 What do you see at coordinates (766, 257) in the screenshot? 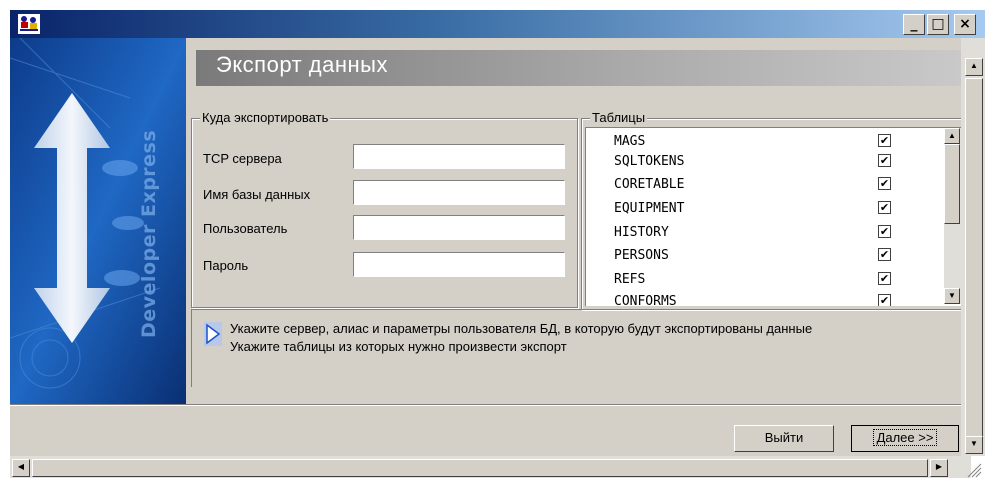
I see `table-row: PERSONS ✔` at bounding box center [766, 257].